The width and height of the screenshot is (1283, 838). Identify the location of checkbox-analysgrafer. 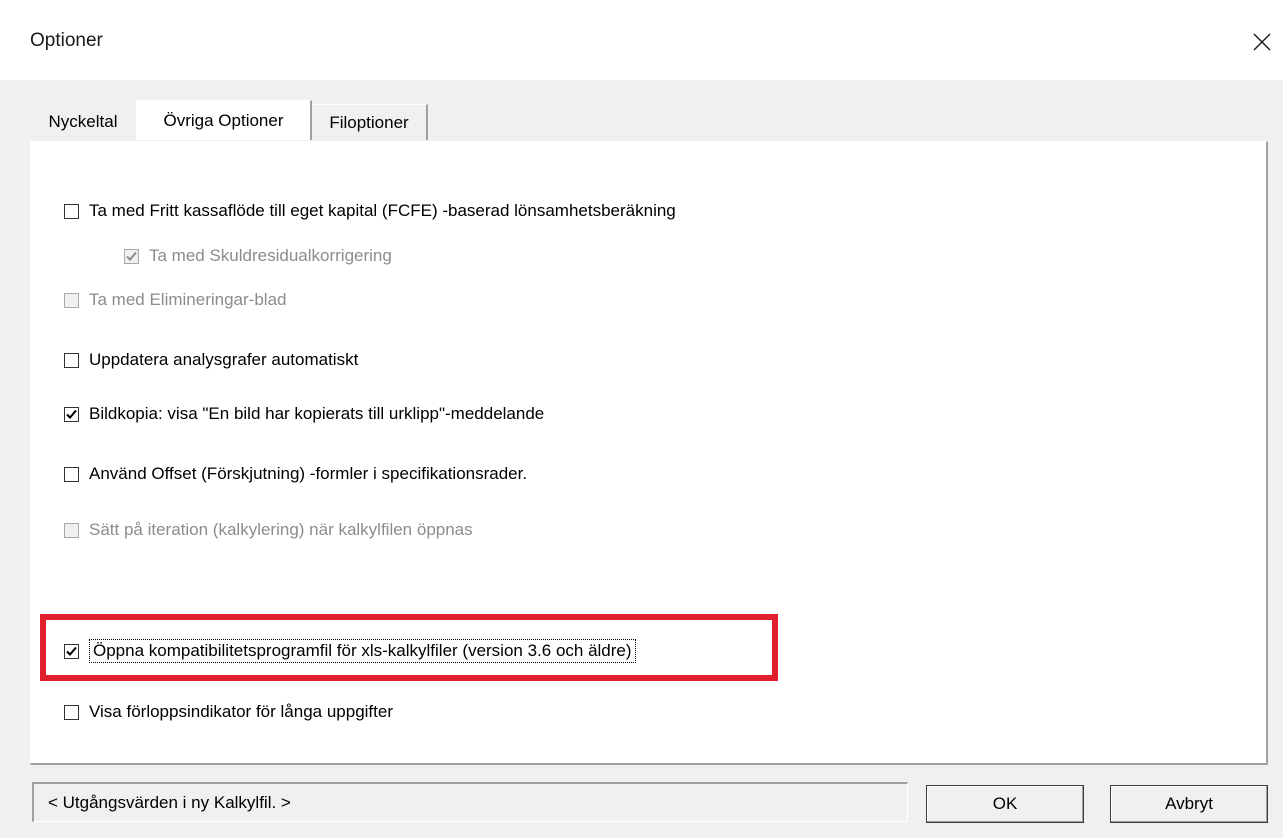
(71, 360).